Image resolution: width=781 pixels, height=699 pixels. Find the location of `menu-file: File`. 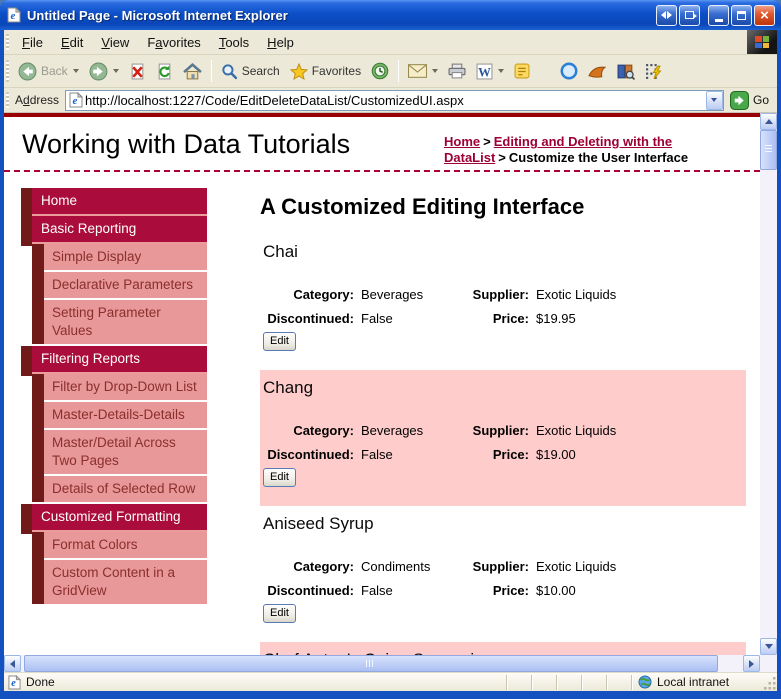

menu-file: File is located at coordinates (32, 42).